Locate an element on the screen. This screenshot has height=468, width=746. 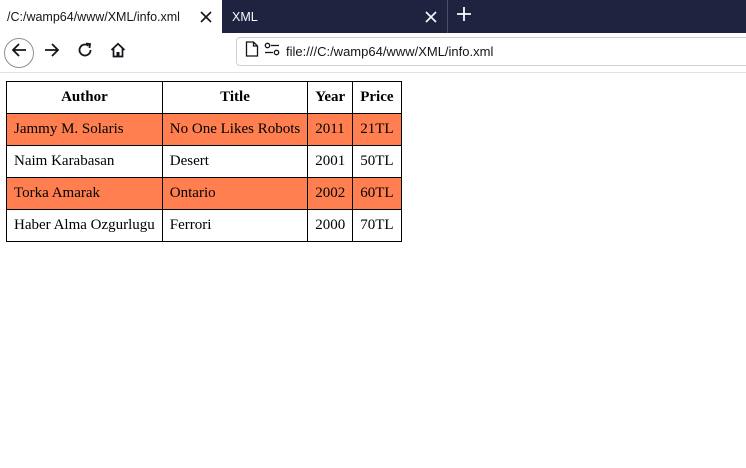
cell-author: Naim Karabasan is located at coordinates (84, 161).